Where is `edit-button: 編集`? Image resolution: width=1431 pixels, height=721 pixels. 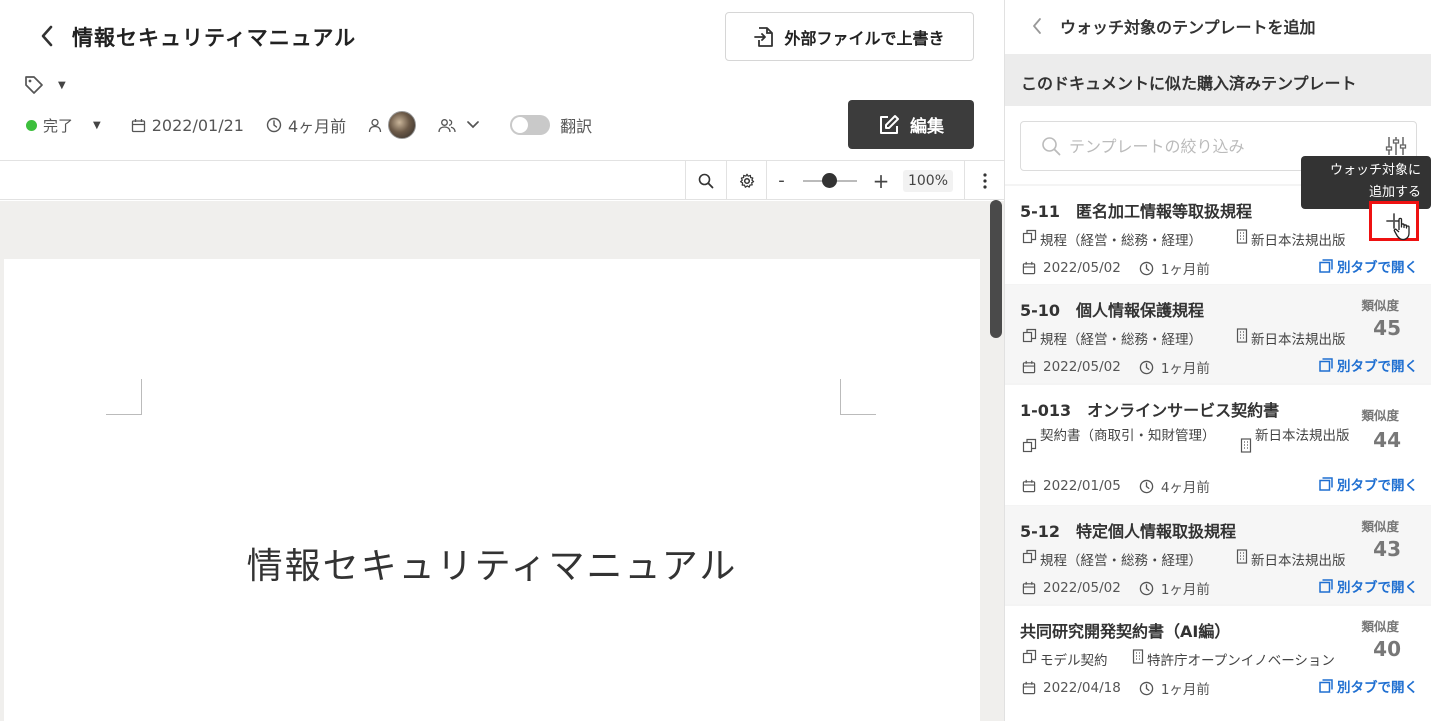
edit-button: 編集 is located at coordinates (911, 124).